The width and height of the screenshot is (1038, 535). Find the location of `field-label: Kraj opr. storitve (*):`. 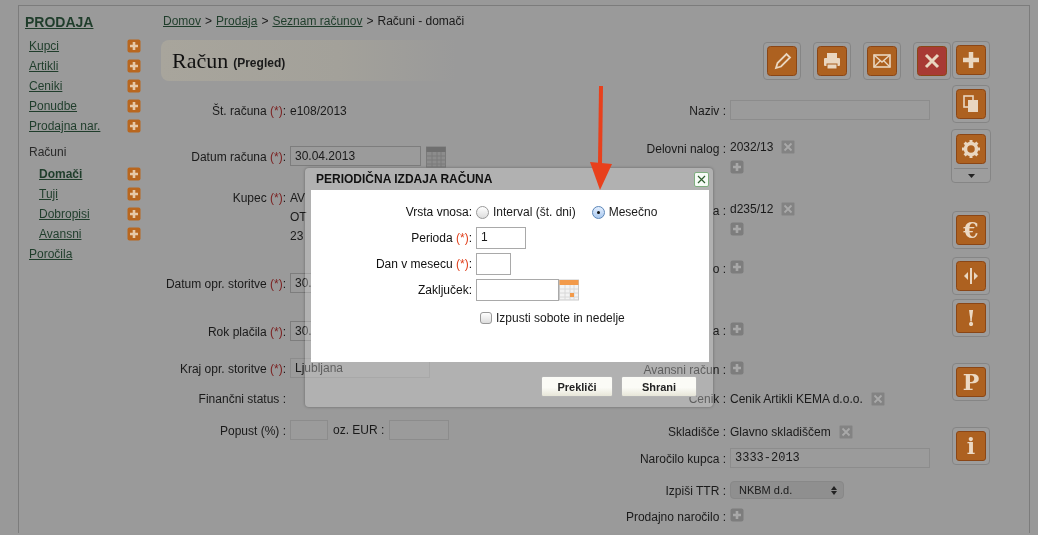

field-label: Kraj opr. storitve (*): is located at coordinates (232, 369).